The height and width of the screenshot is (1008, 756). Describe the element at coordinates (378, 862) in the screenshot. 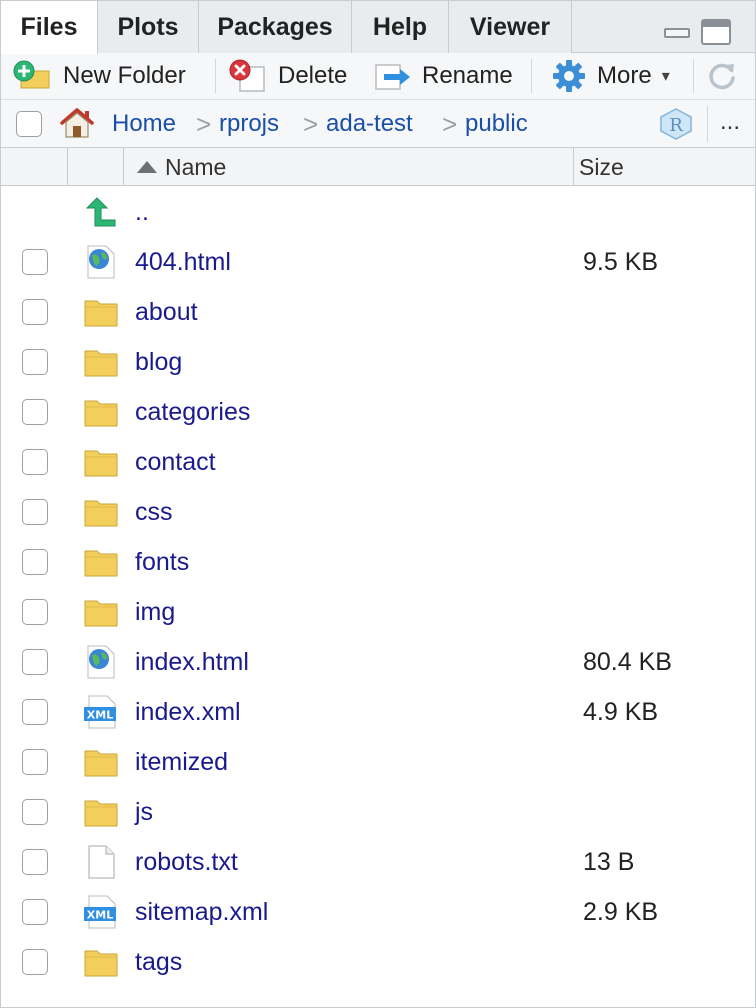

I see `file-row: robots.txt 13 B` at that location.